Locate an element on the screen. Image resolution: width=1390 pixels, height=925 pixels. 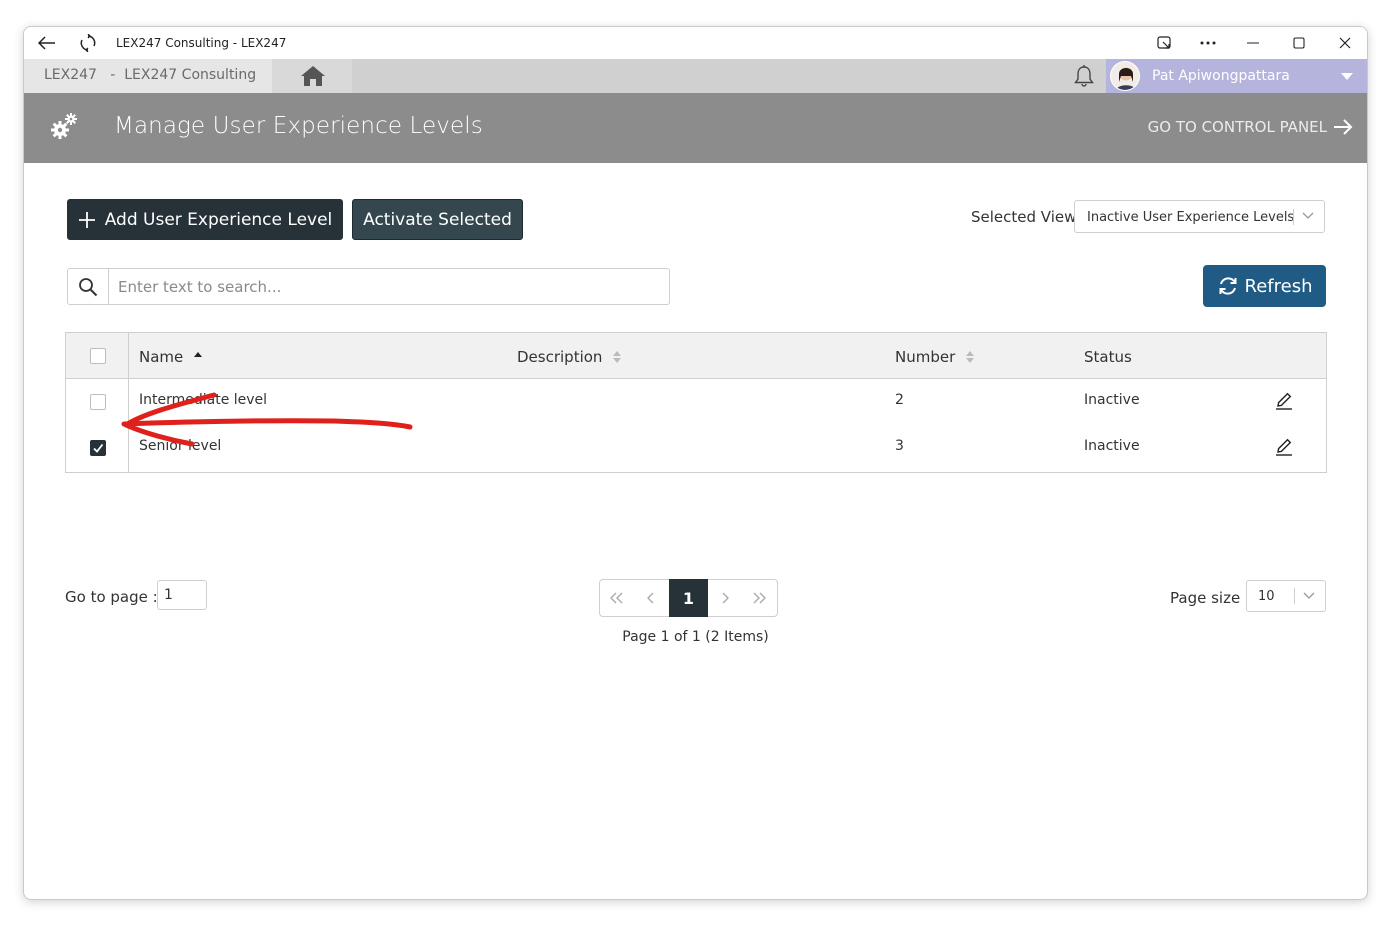
row-number: 3 is located at coordinates (899, 446).